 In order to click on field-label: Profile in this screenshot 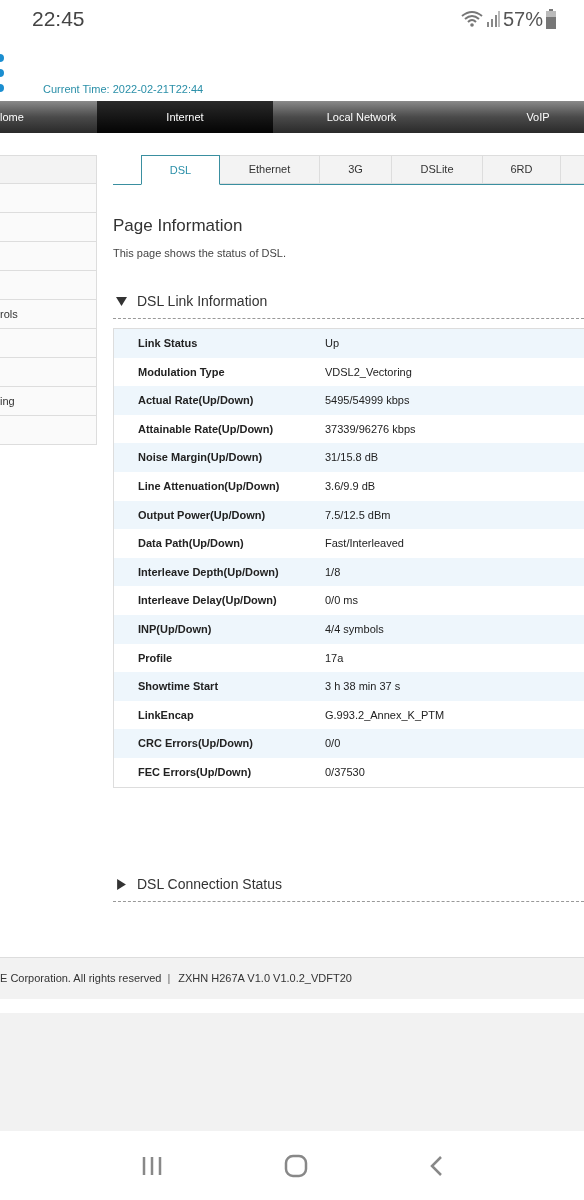, I will do `click(155, 658)`.